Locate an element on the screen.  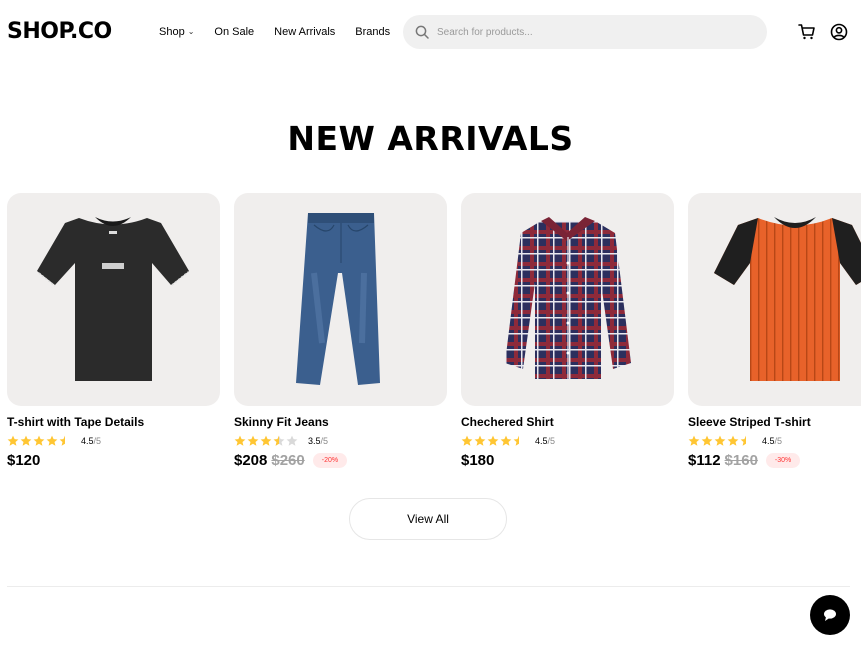
product-image-blue-jeans is located at coordinates (340, 299).